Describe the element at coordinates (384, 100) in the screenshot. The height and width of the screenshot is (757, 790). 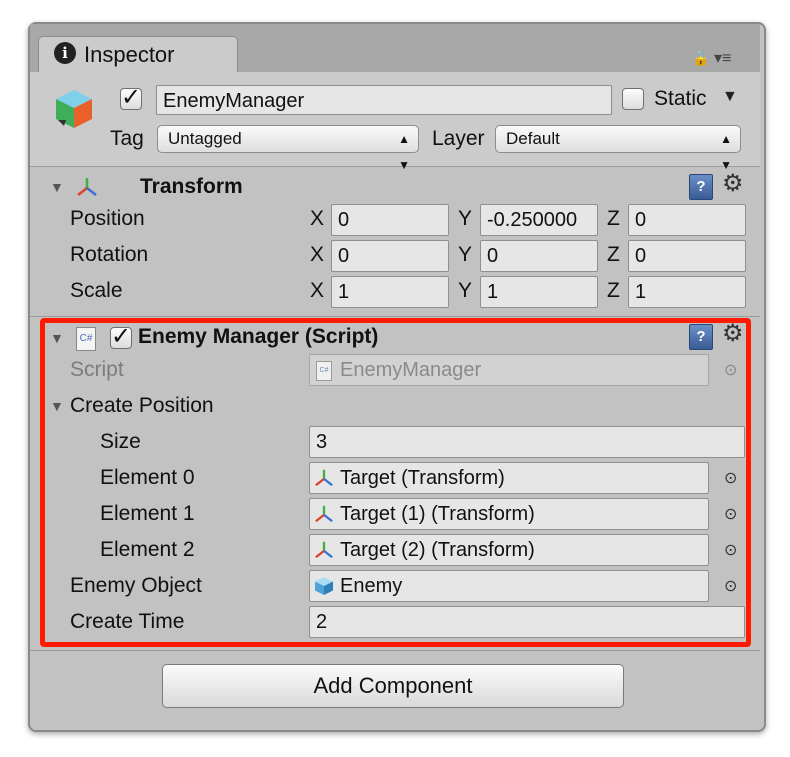
I see `gameobject-name-field: EnemyManager` at that location.